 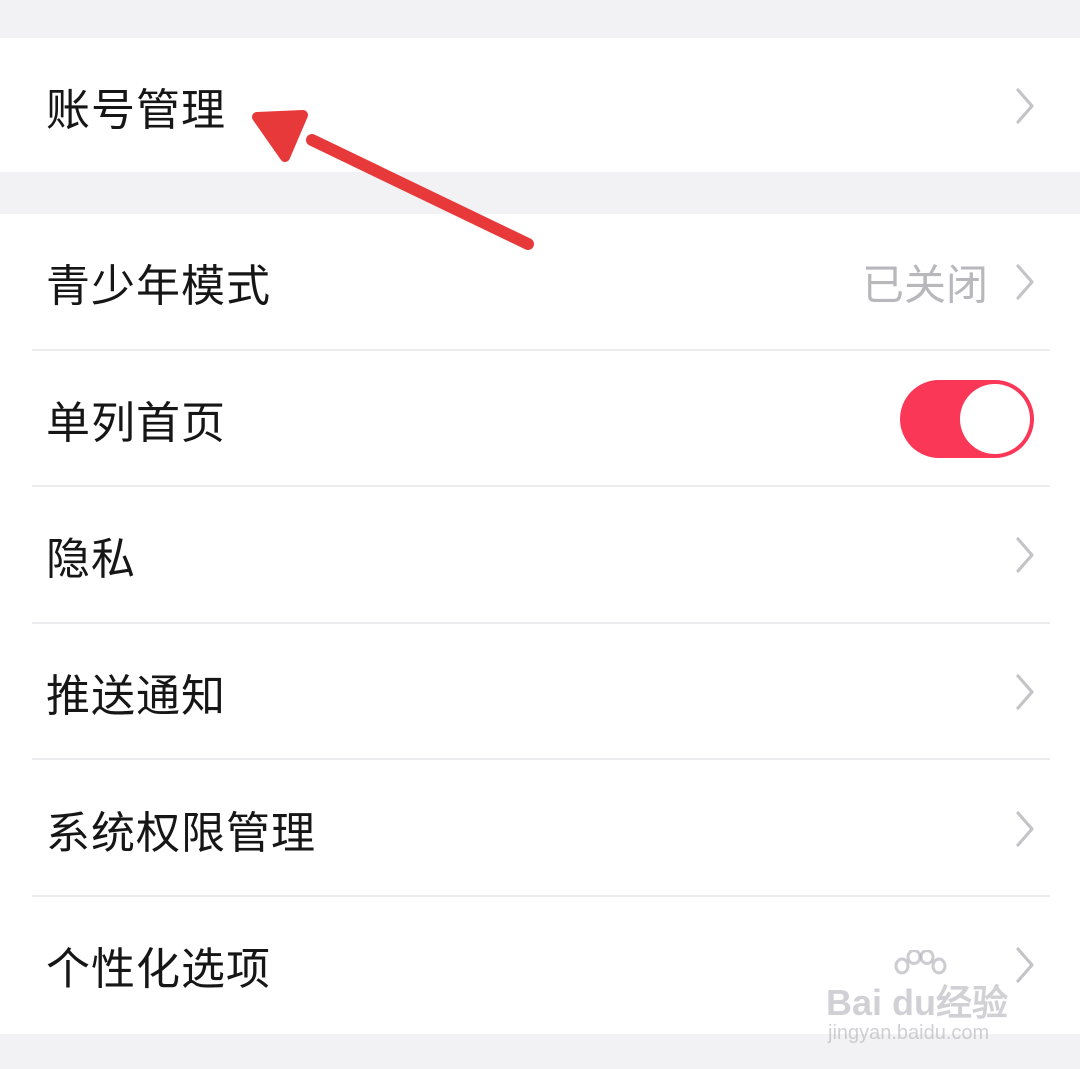 I want to click on personalization-label: 个性化选项, so click(x=158, y=970).